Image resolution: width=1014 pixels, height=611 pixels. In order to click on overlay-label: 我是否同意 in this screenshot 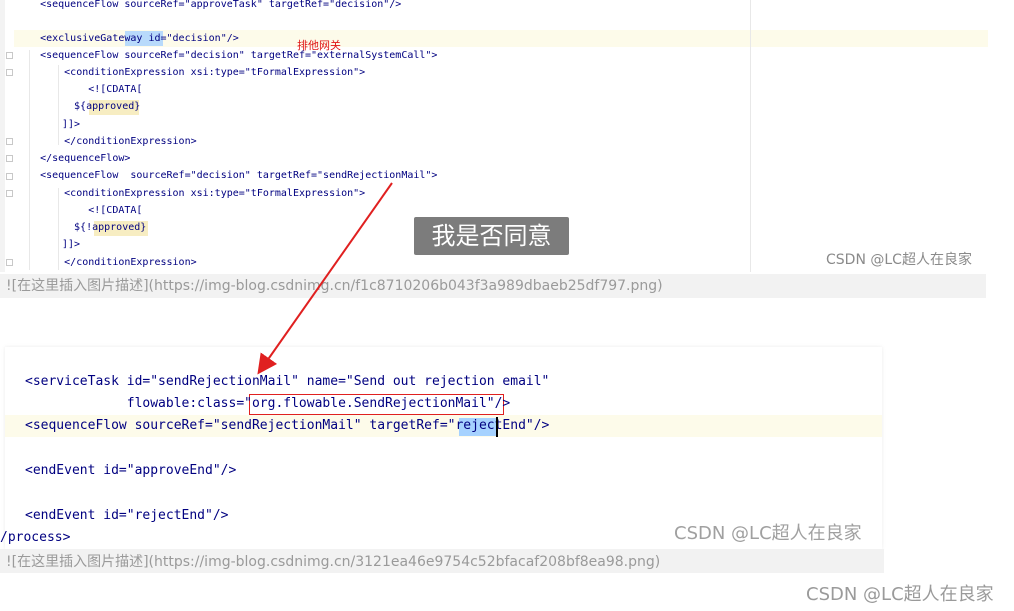, I will do `click(491, 236)`.